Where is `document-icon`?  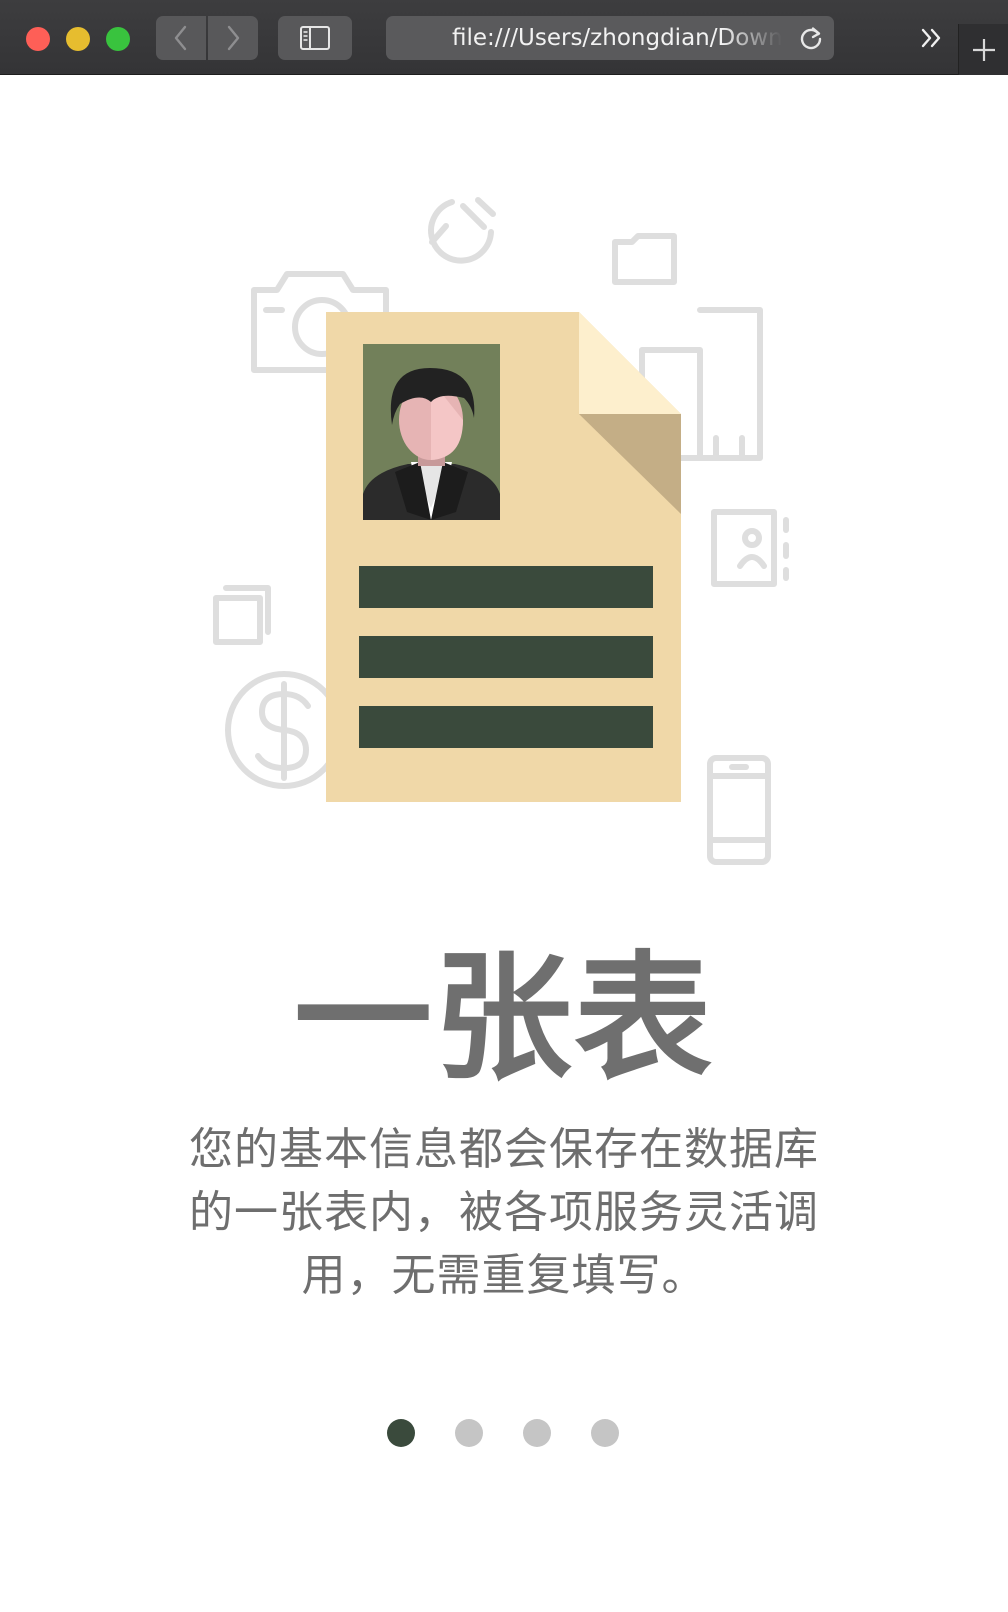
document-icon is located at coordinates (503, 557).